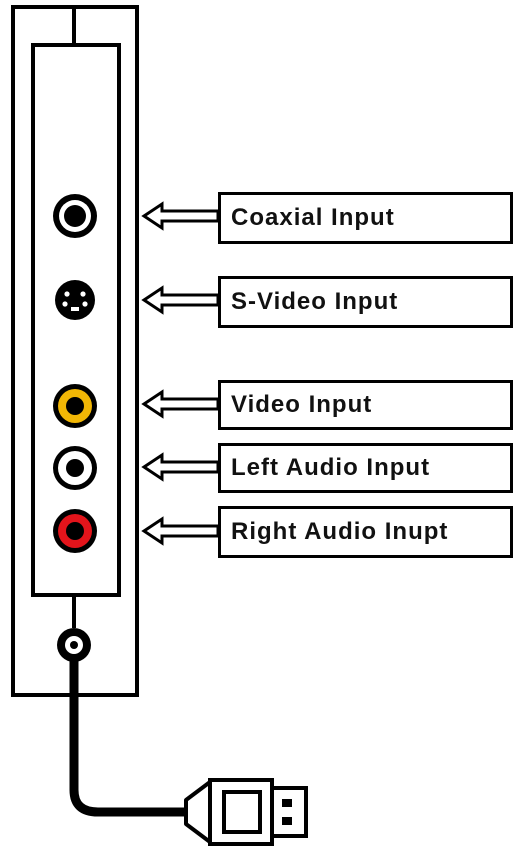 The height and width of the screenshot is (851, 518). Describe the element at coordinates (315, 301) in the screenshot. I see `label-svideo-input-text: S-Video Input` at that location.